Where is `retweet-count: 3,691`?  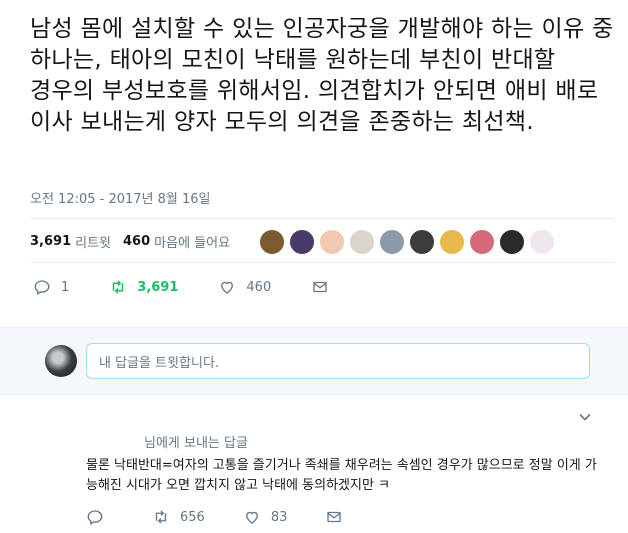 retweet-count: 3,691 is located at coordinates (158, 287).